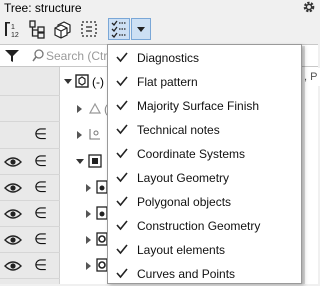 Image resolution: width=320 pixels, height=286 pixels. Describe the element at coordinates (198, 106) in the screenshot. I see `menu-item-label: Majority Surface Finish` at that location.